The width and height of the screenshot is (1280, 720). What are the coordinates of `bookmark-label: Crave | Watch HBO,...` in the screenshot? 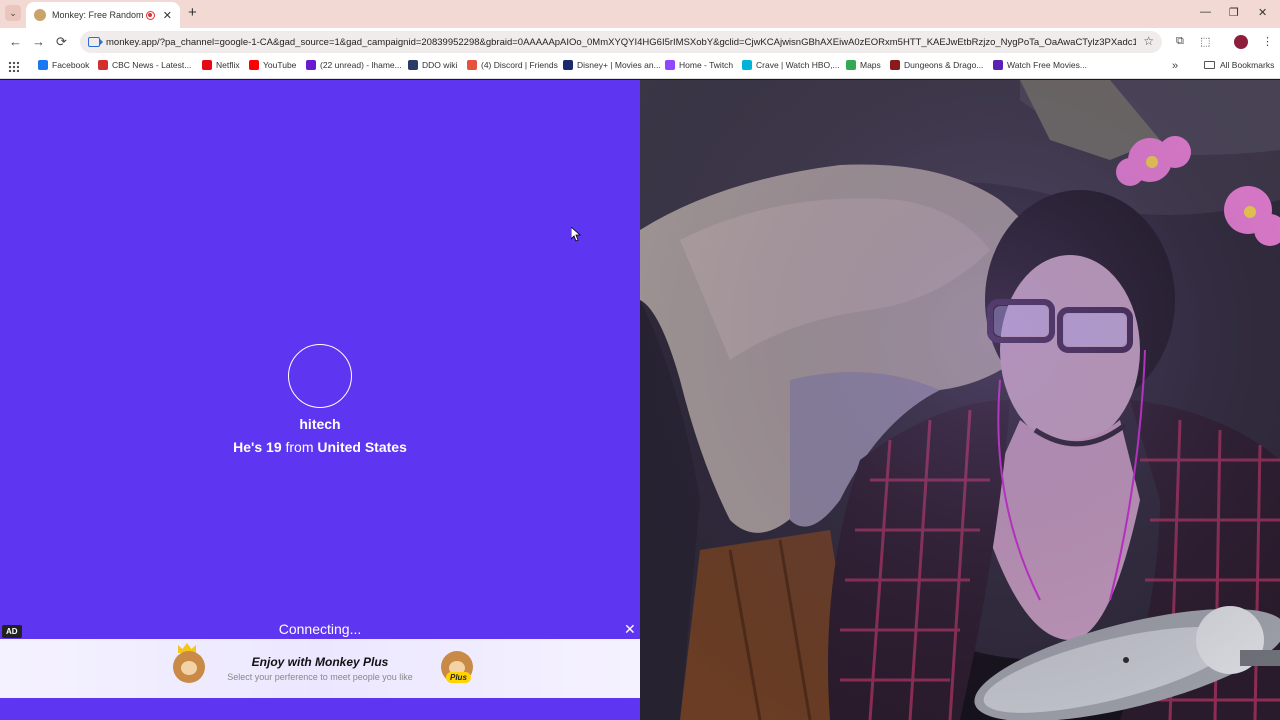 It's located at (798, 65).